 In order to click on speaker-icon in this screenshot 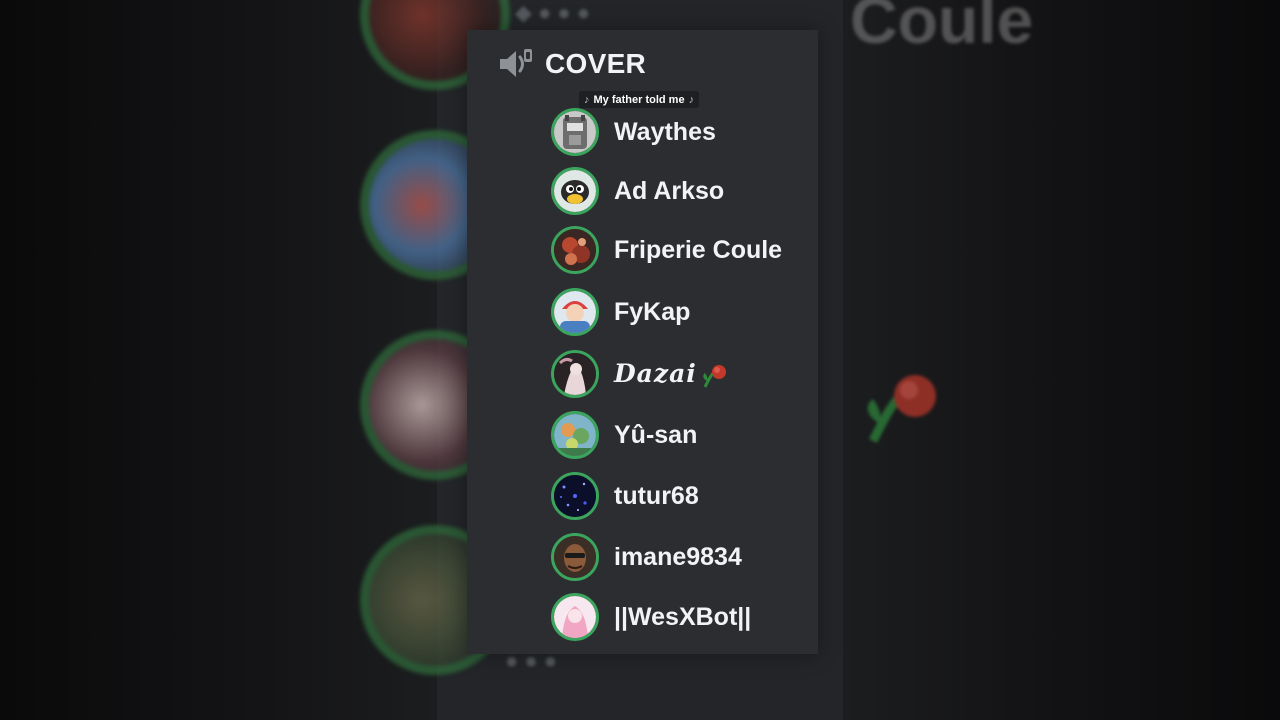, I will do `click(516, 63)`.